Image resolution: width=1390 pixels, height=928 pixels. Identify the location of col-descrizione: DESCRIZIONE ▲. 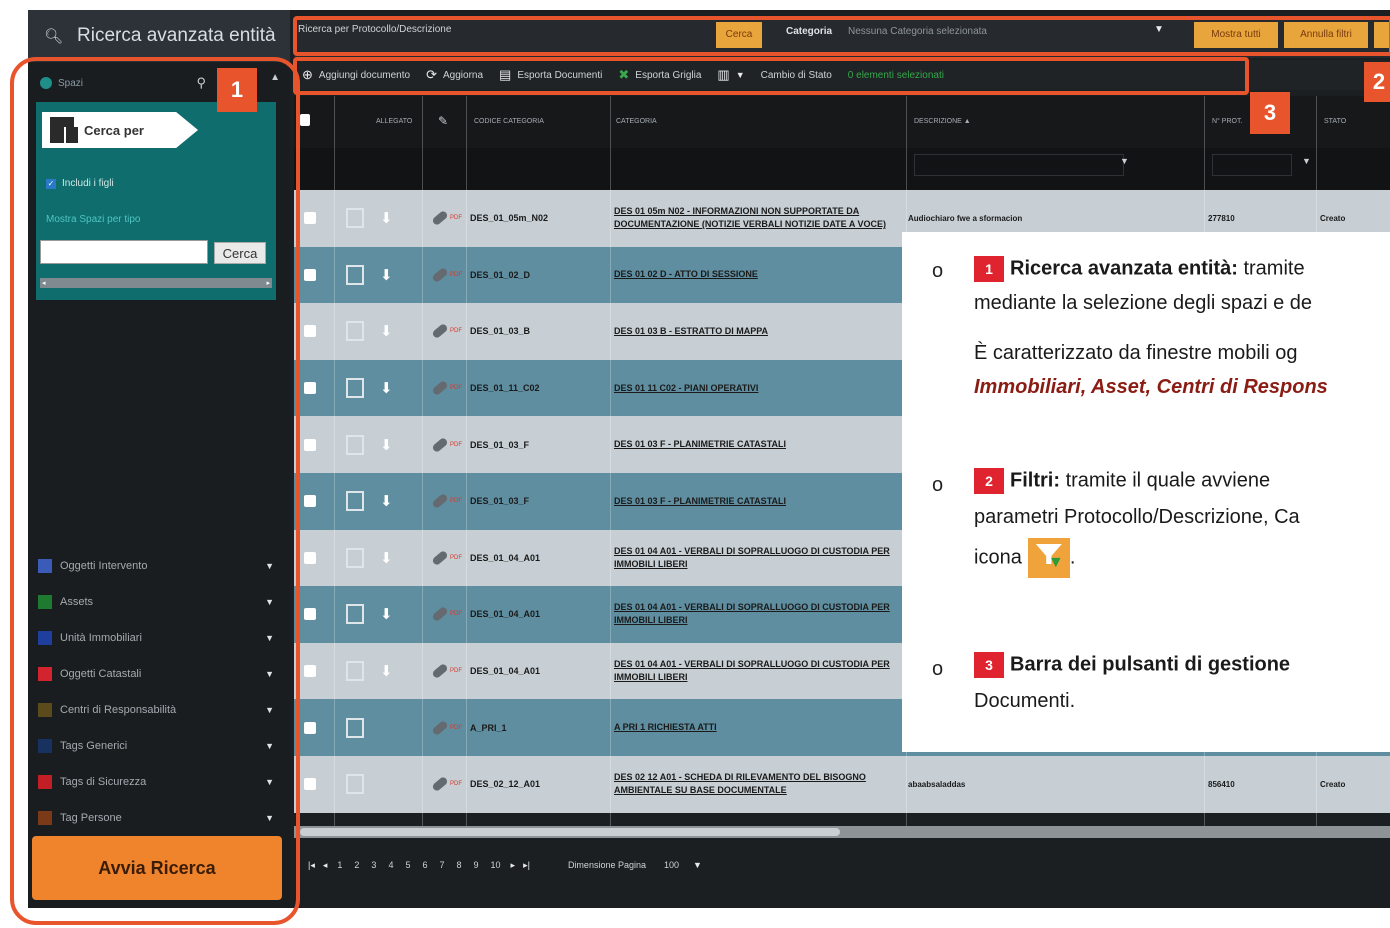
(942, 121).